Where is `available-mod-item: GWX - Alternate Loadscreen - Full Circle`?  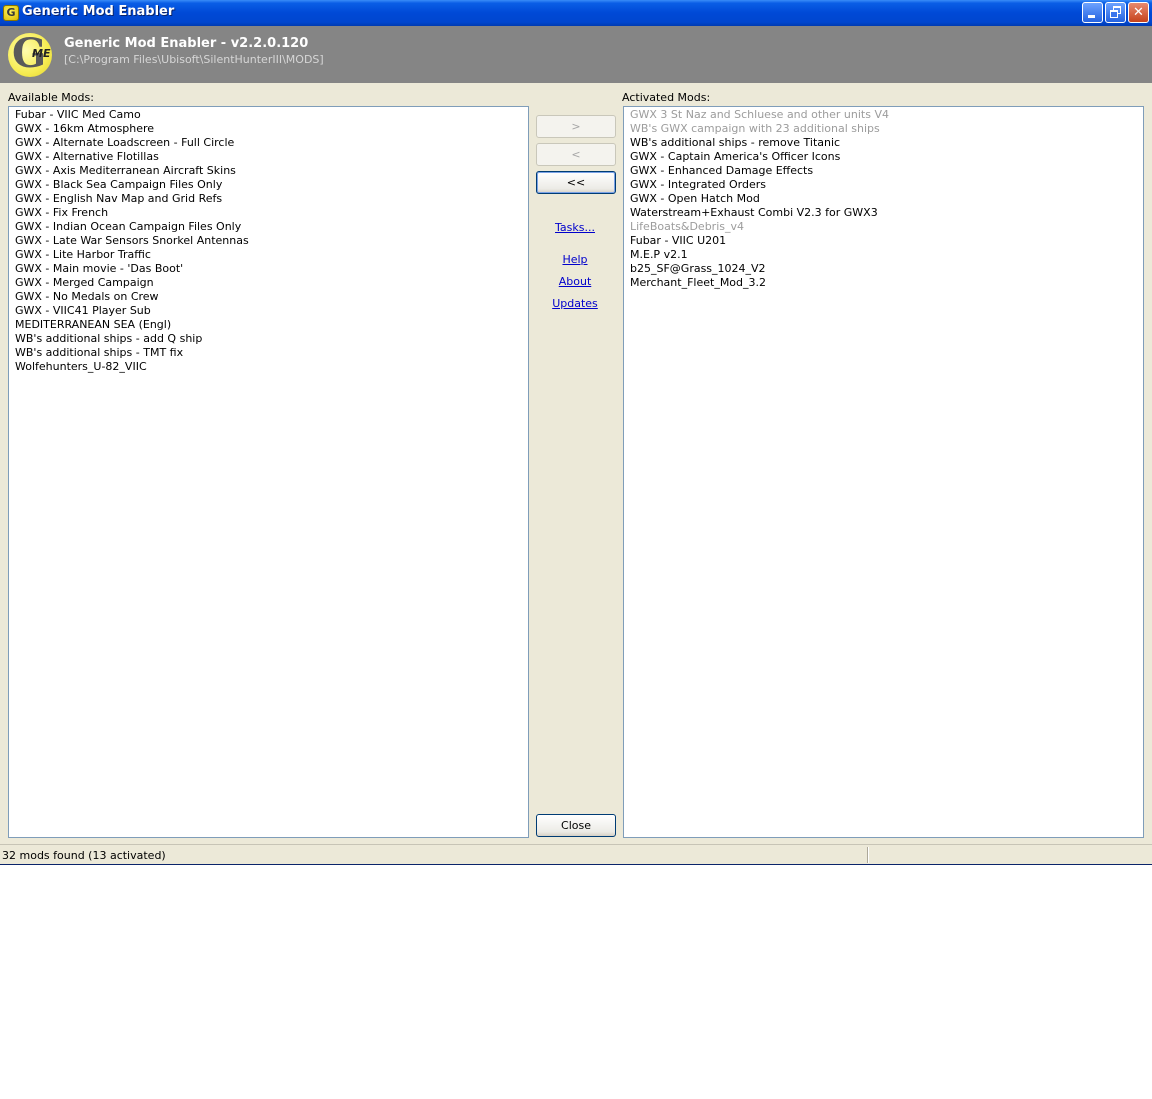
available-mod-item: GWX - Alternate Loadscreen - Full Circle is located at coordinates (268, 143).